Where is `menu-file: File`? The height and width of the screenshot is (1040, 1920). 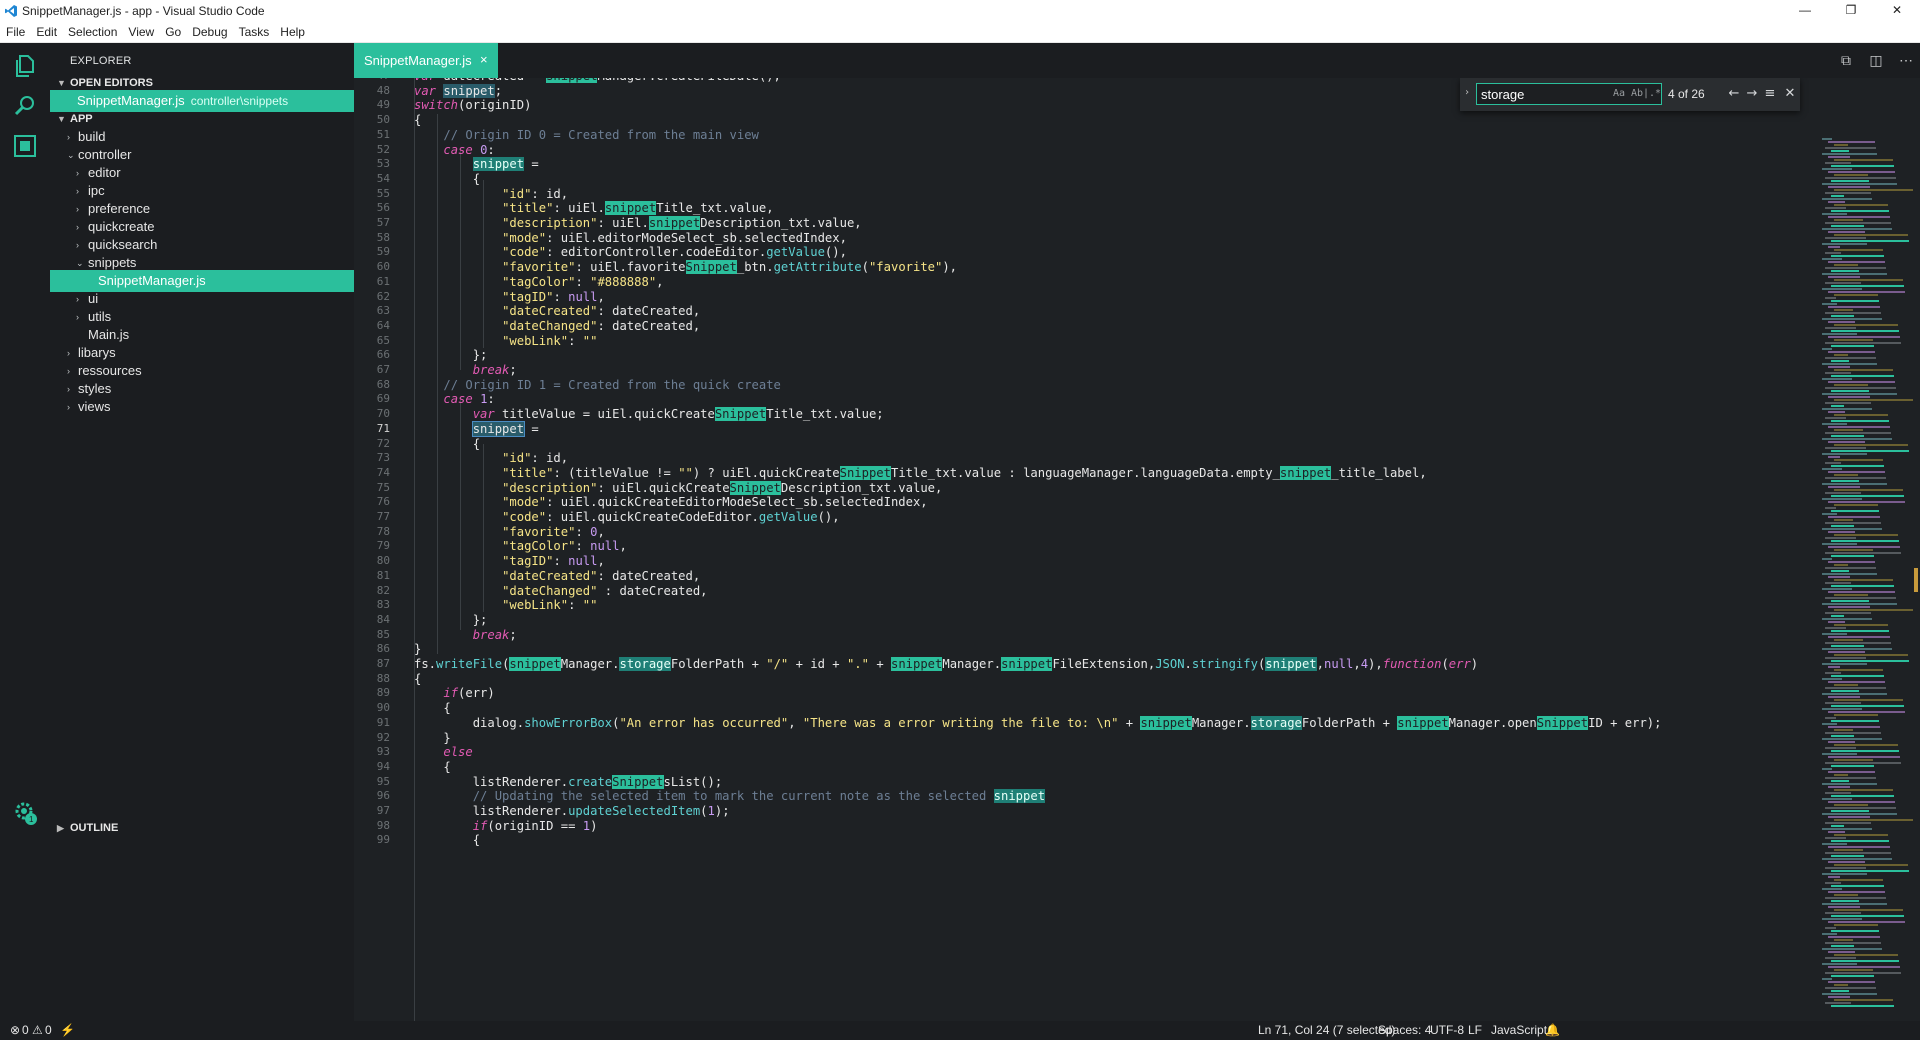
menu-file: File is located at coordinates (15, 32).